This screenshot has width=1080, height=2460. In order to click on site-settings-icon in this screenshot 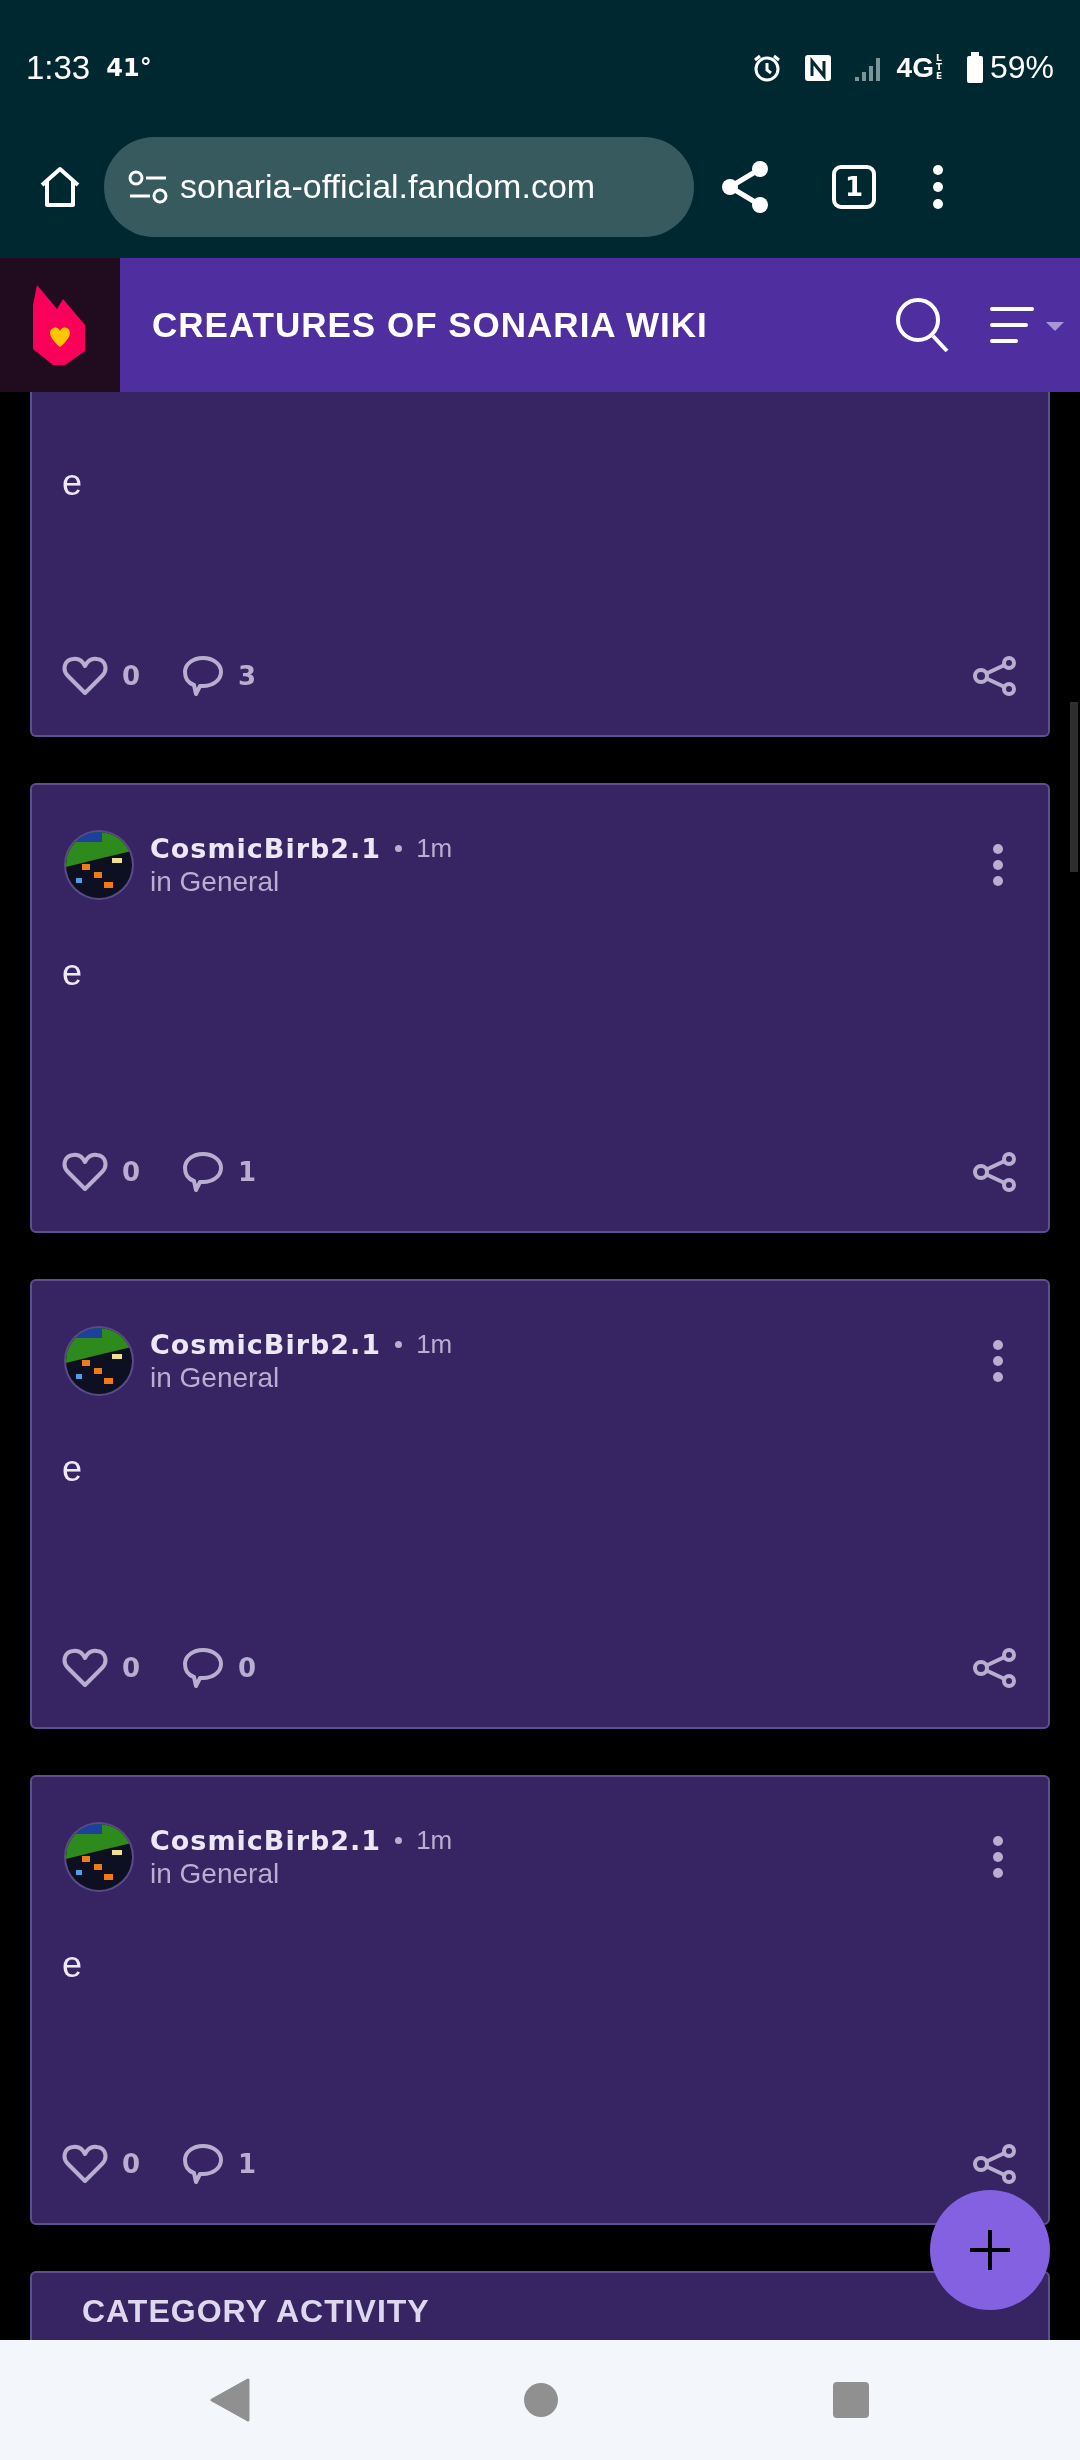, I will do `click(148, 186)`.